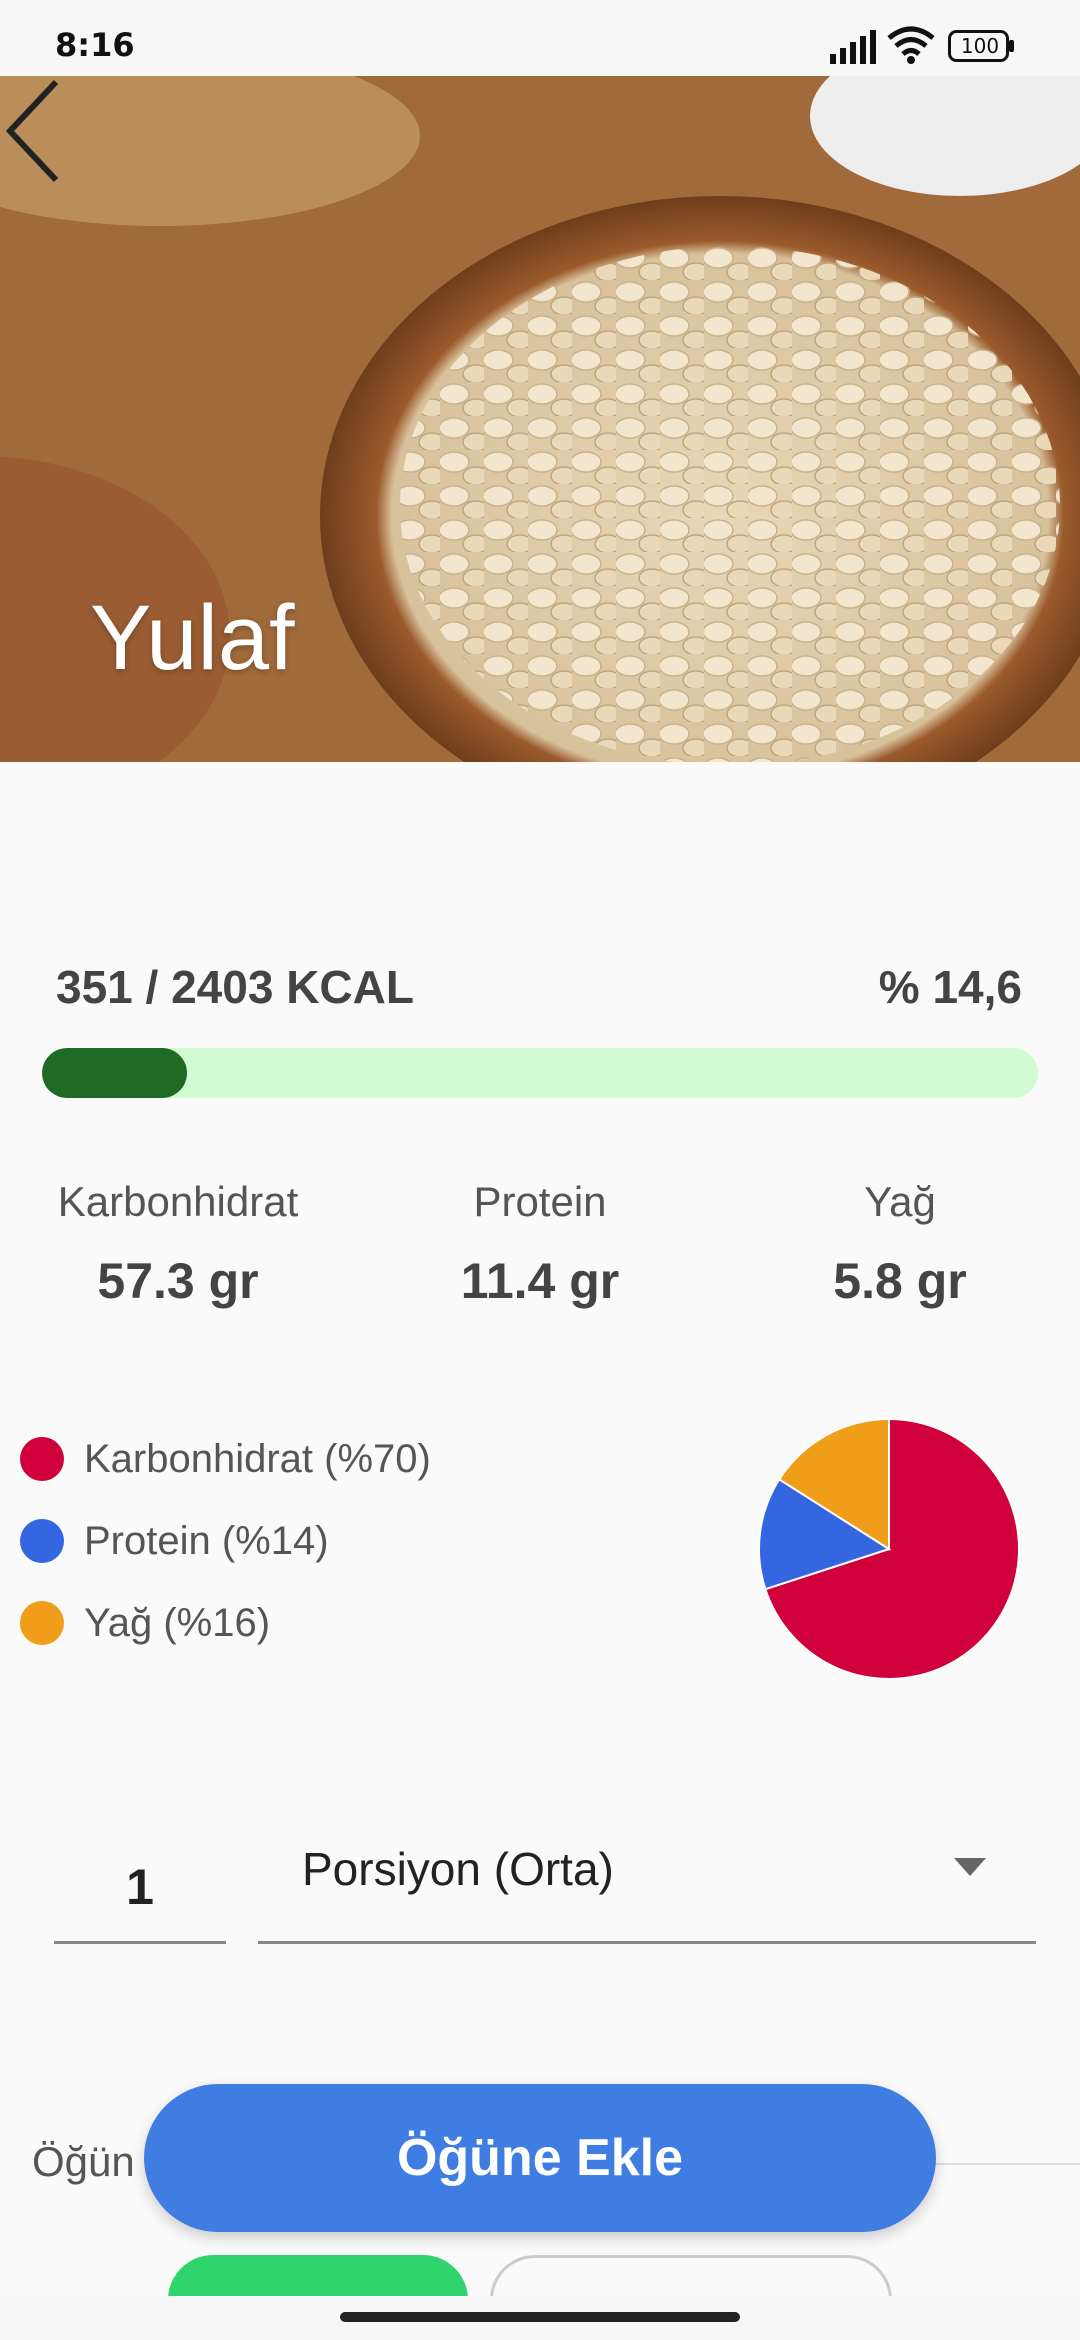 The width and height of the screenshot is (1080, 2340). Describe the element at coordinates (970, 1867) in the screenshot. I see `triangle-down-icon` at that location.